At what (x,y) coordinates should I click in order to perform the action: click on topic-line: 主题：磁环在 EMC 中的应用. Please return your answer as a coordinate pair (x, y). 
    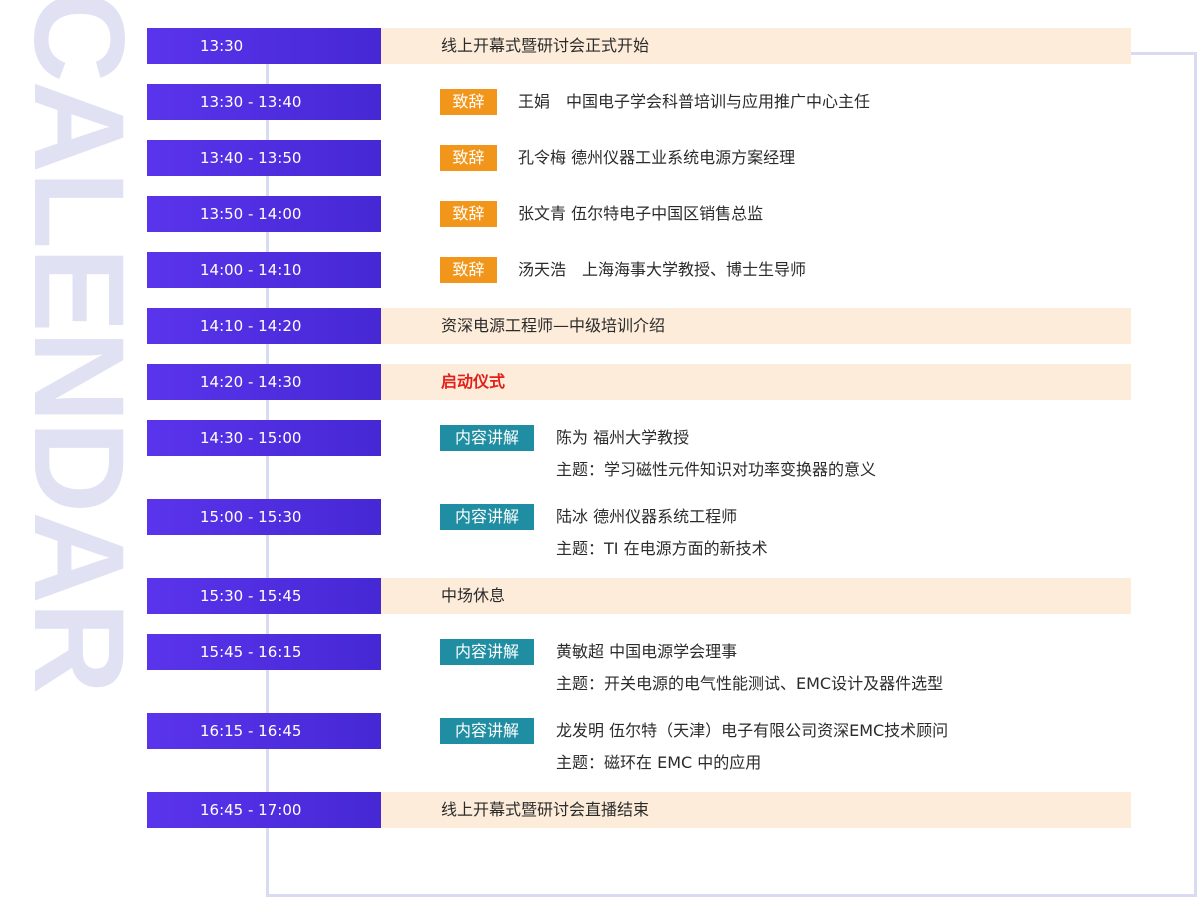
    Looking at the image, I should click on (659, 762).